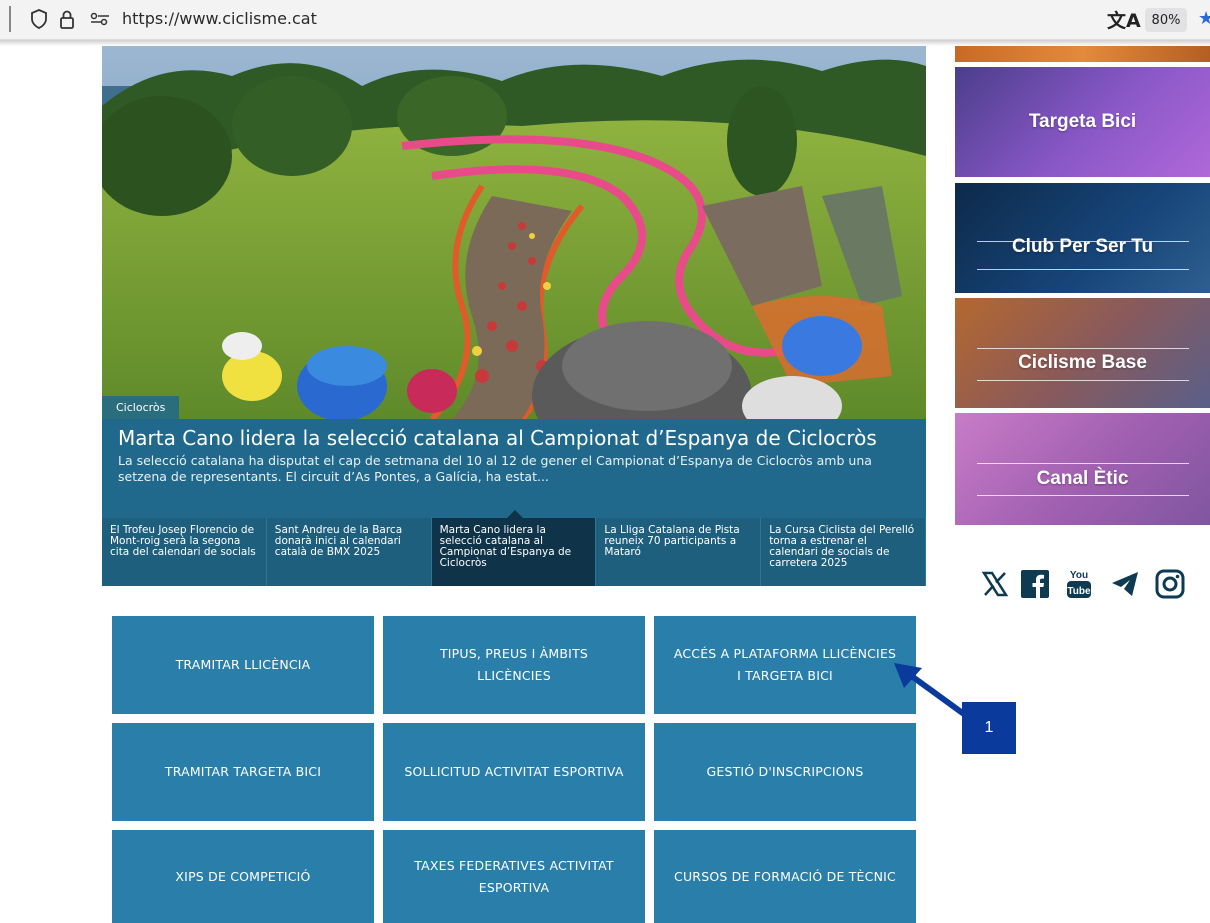 The width and height of the screenshot is (1210, 923). I want to click on svg-text: You, so click(1079, 575).